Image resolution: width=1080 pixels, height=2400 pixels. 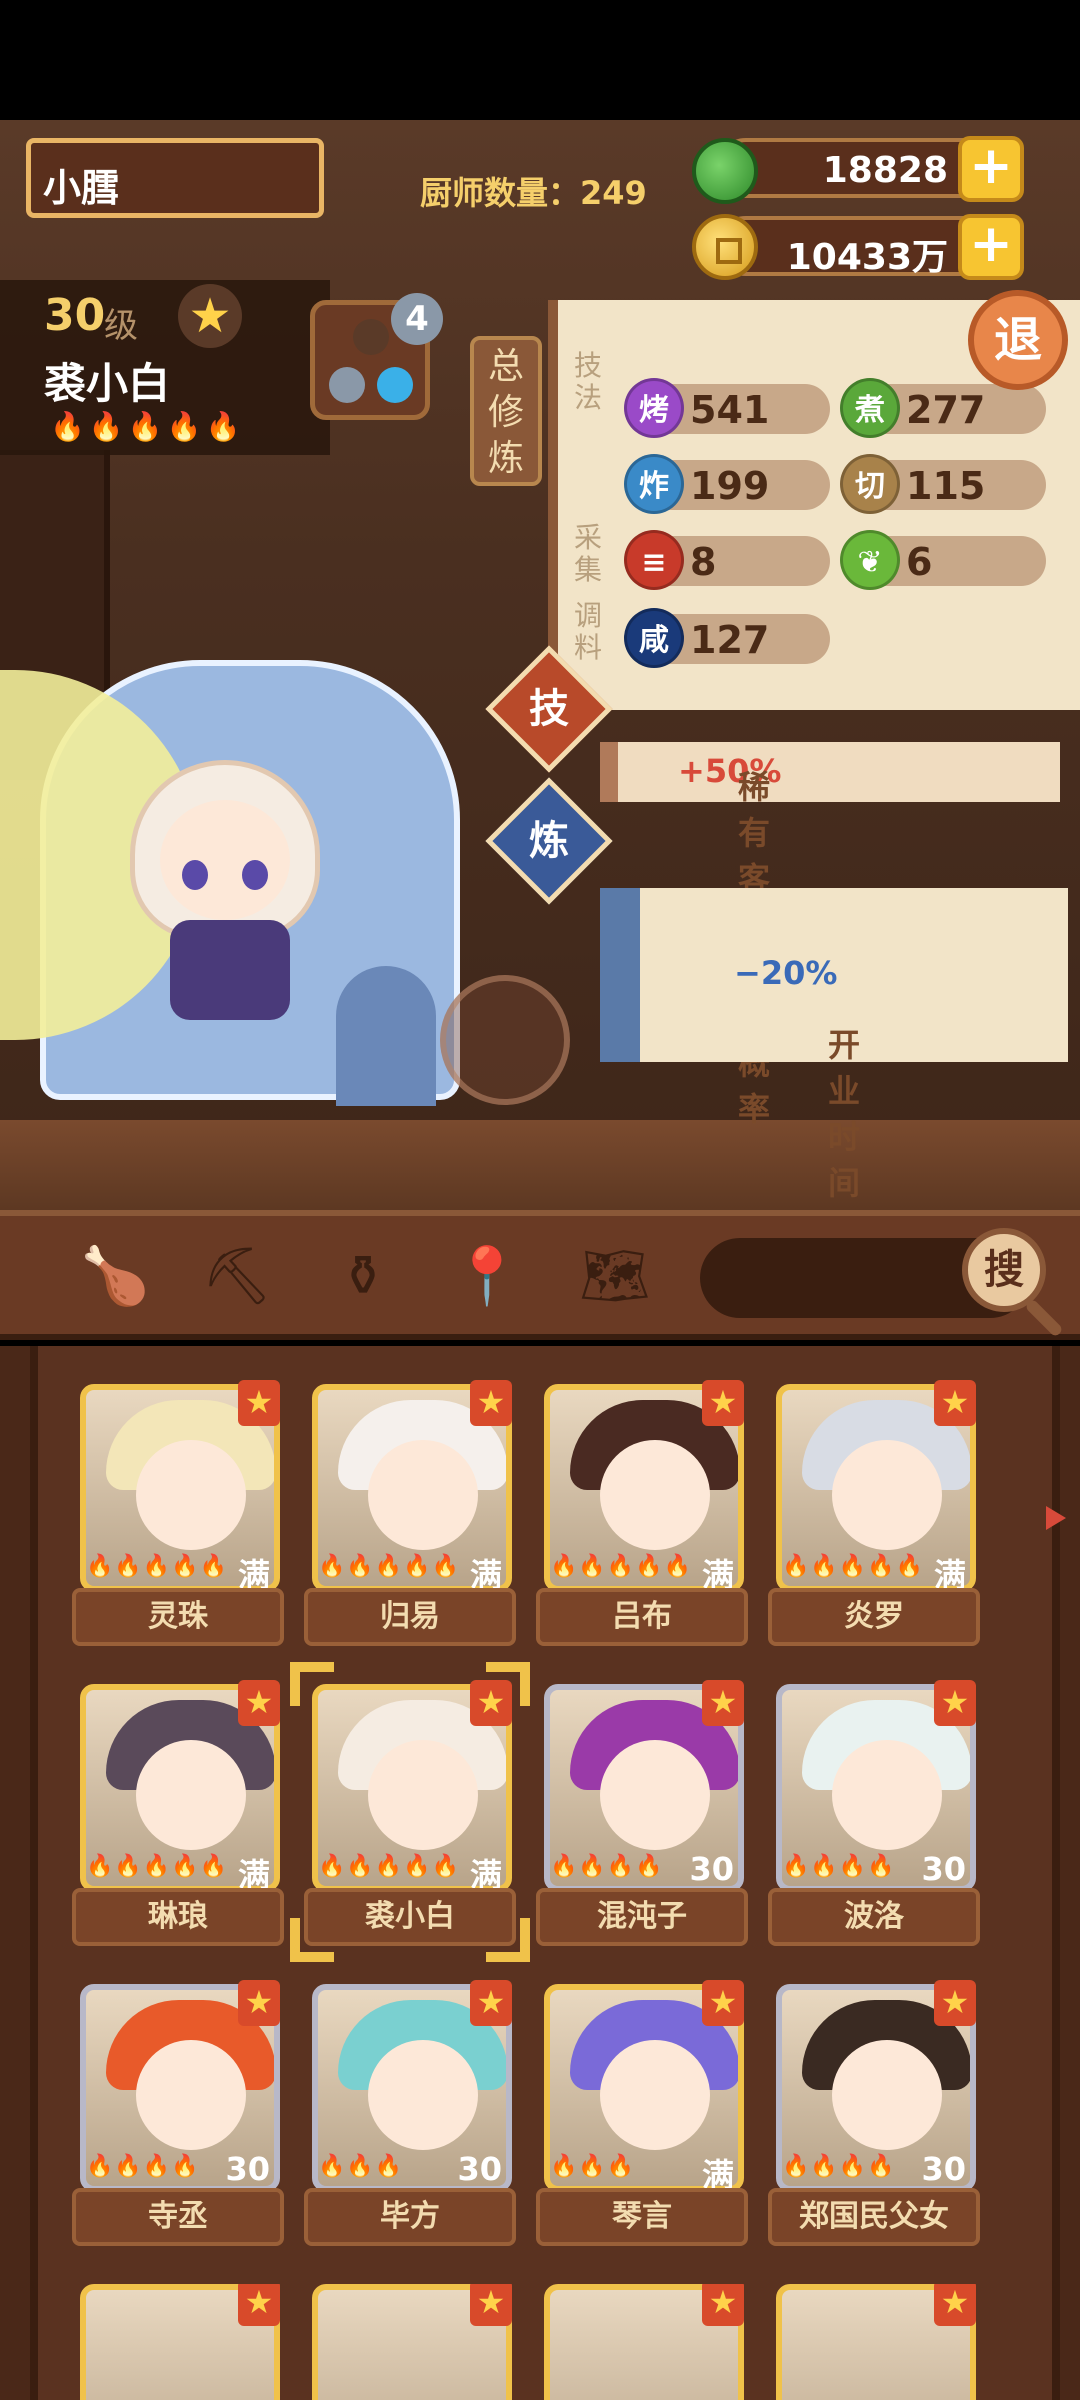 I want to click on add-jade-button: +, so click(x=991, y=169).